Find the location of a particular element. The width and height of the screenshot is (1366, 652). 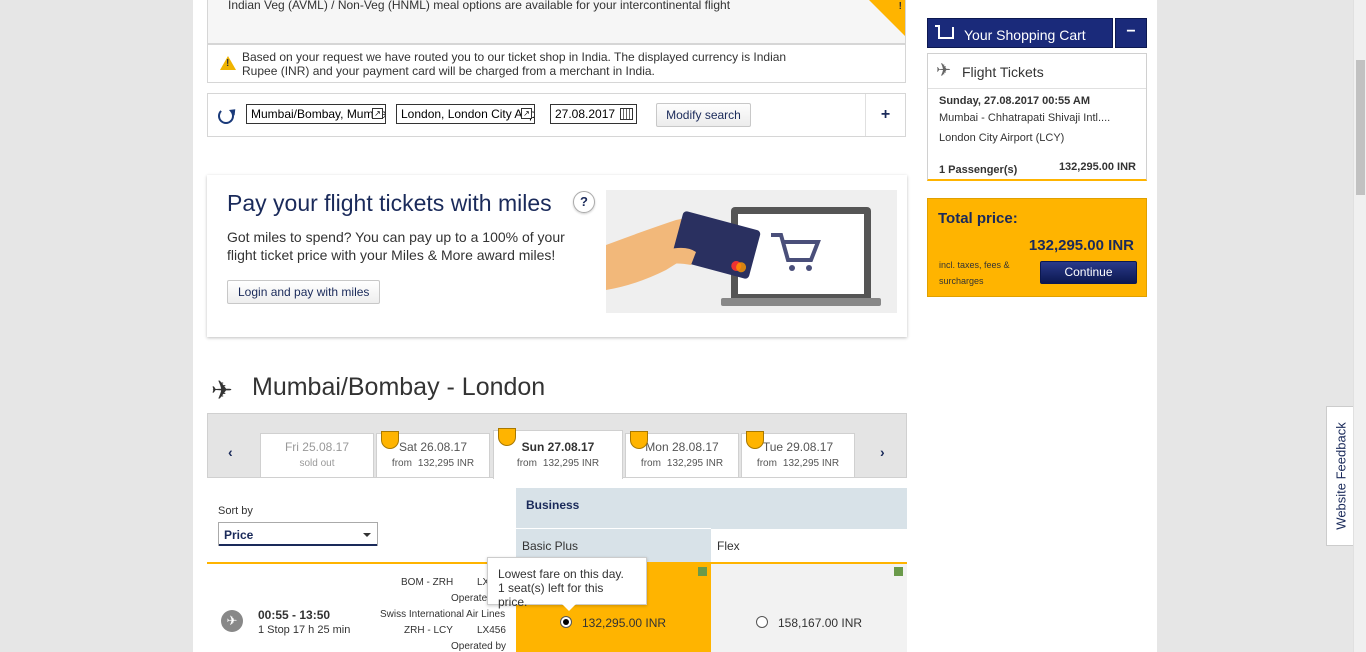

total-label: Total price: is located at coordinates (978, 218).